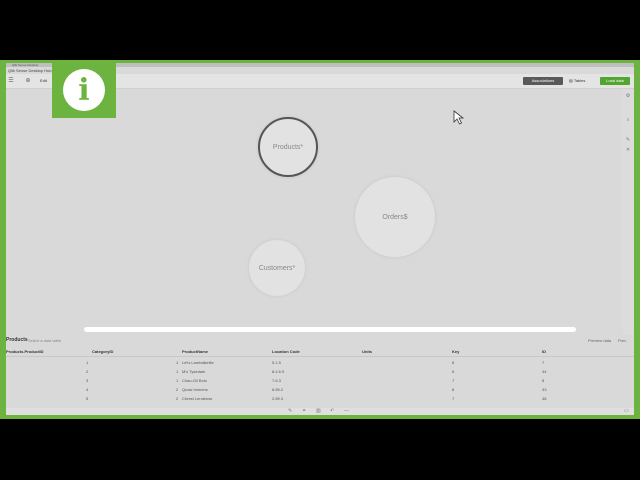  What do you see at coordinates (278, 389) in the screenshot?
I see `table-cell: 8.89.2` at bounding box center [278, 389].